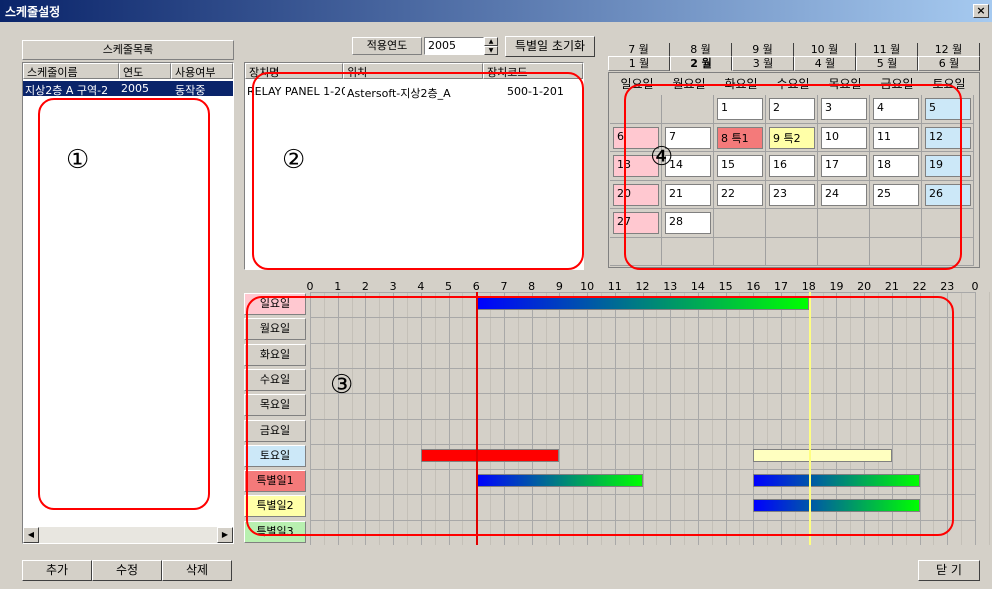  Describe the element at coordinates (808, 286) in the screenshot. I see `hour-tick-label: 18` at that location.